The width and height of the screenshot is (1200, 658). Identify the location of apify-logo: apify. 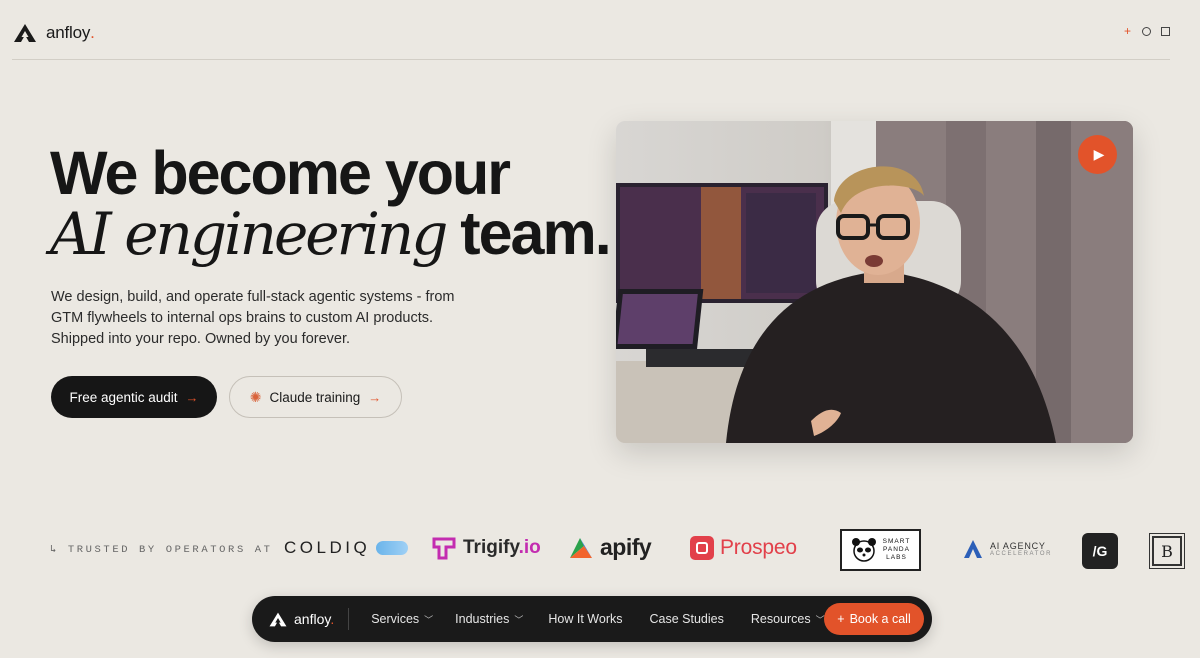
(610, 547).